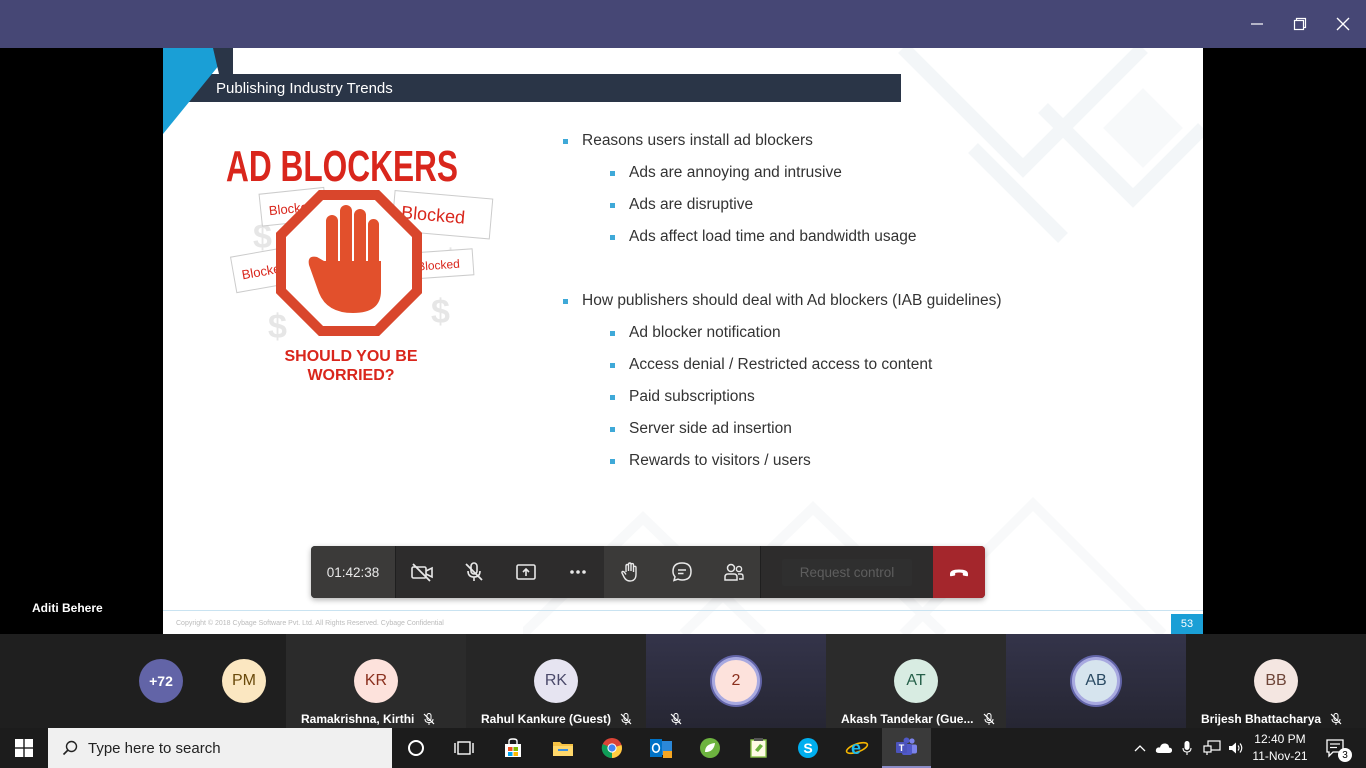  I want to click on sub-bullet-item: Ad blocker notification, so click(695, 333).